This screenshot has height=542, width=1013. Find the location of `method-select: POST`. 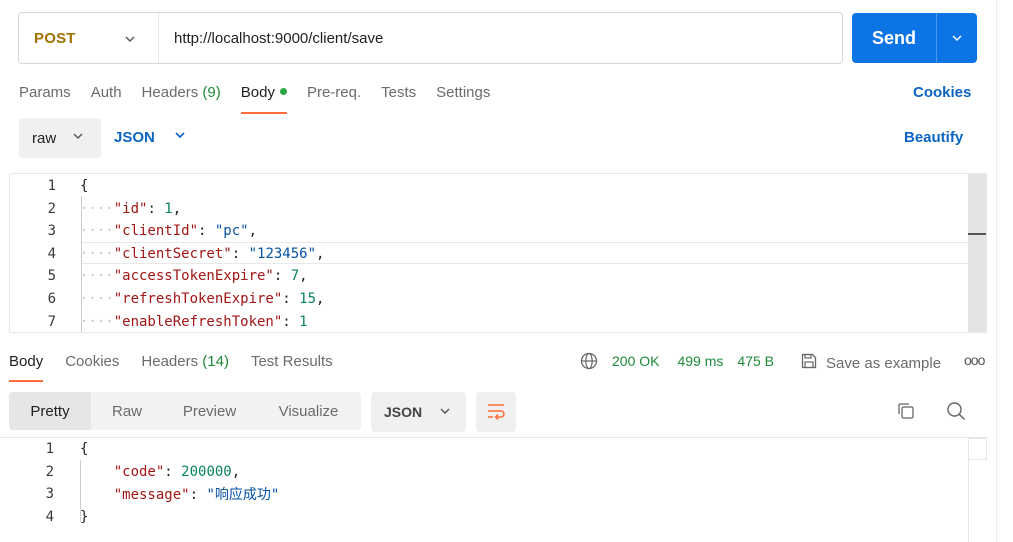

method-select: POST is located at coordinates (89, 38).